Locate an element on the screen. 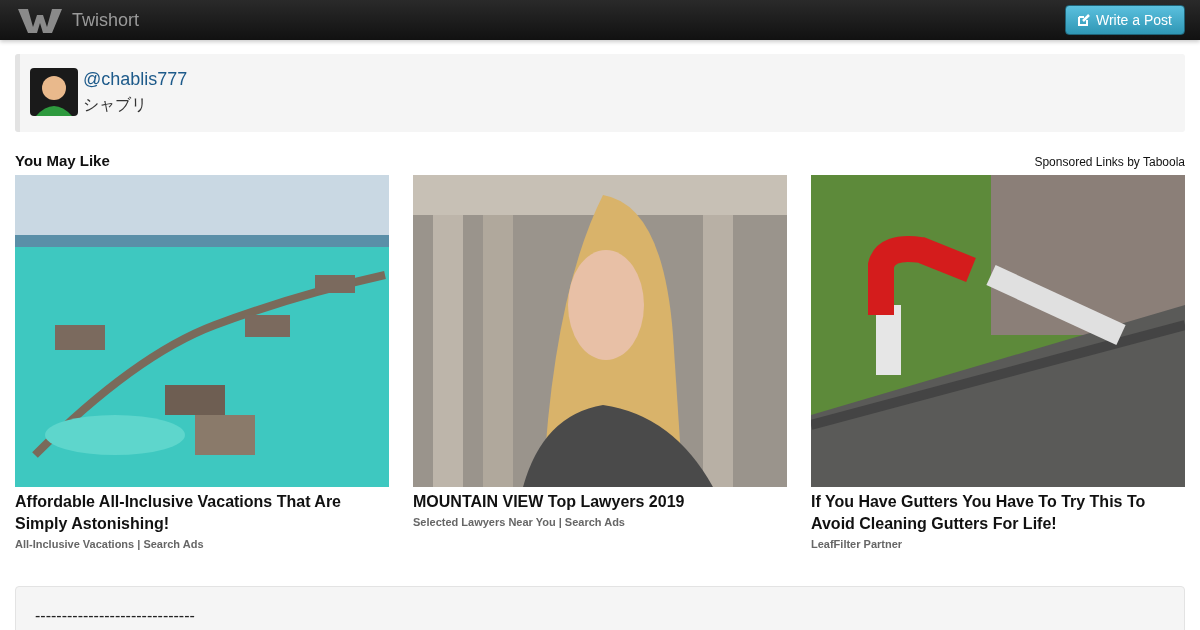 The width and height of the screenshot is (1200, 630). logo-icon is located at coordinates (40, 20).